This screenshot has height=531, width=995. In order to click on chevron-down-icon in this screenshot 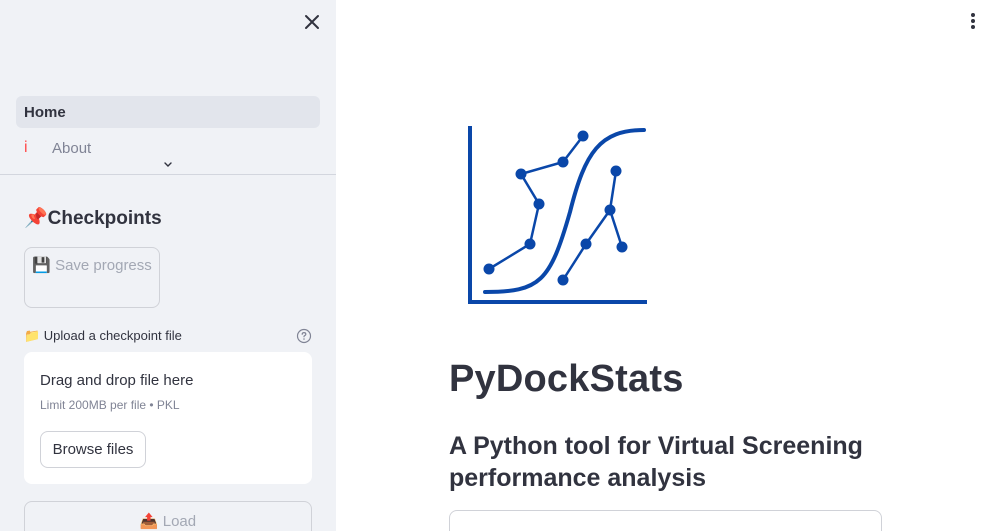, I will do `click(168, 164)`.